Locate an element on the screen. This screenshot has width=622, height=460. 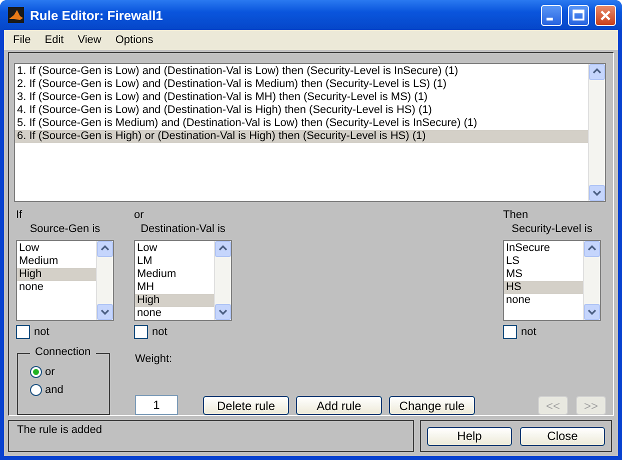
section-heading: or is located at coordinates (139, 215).